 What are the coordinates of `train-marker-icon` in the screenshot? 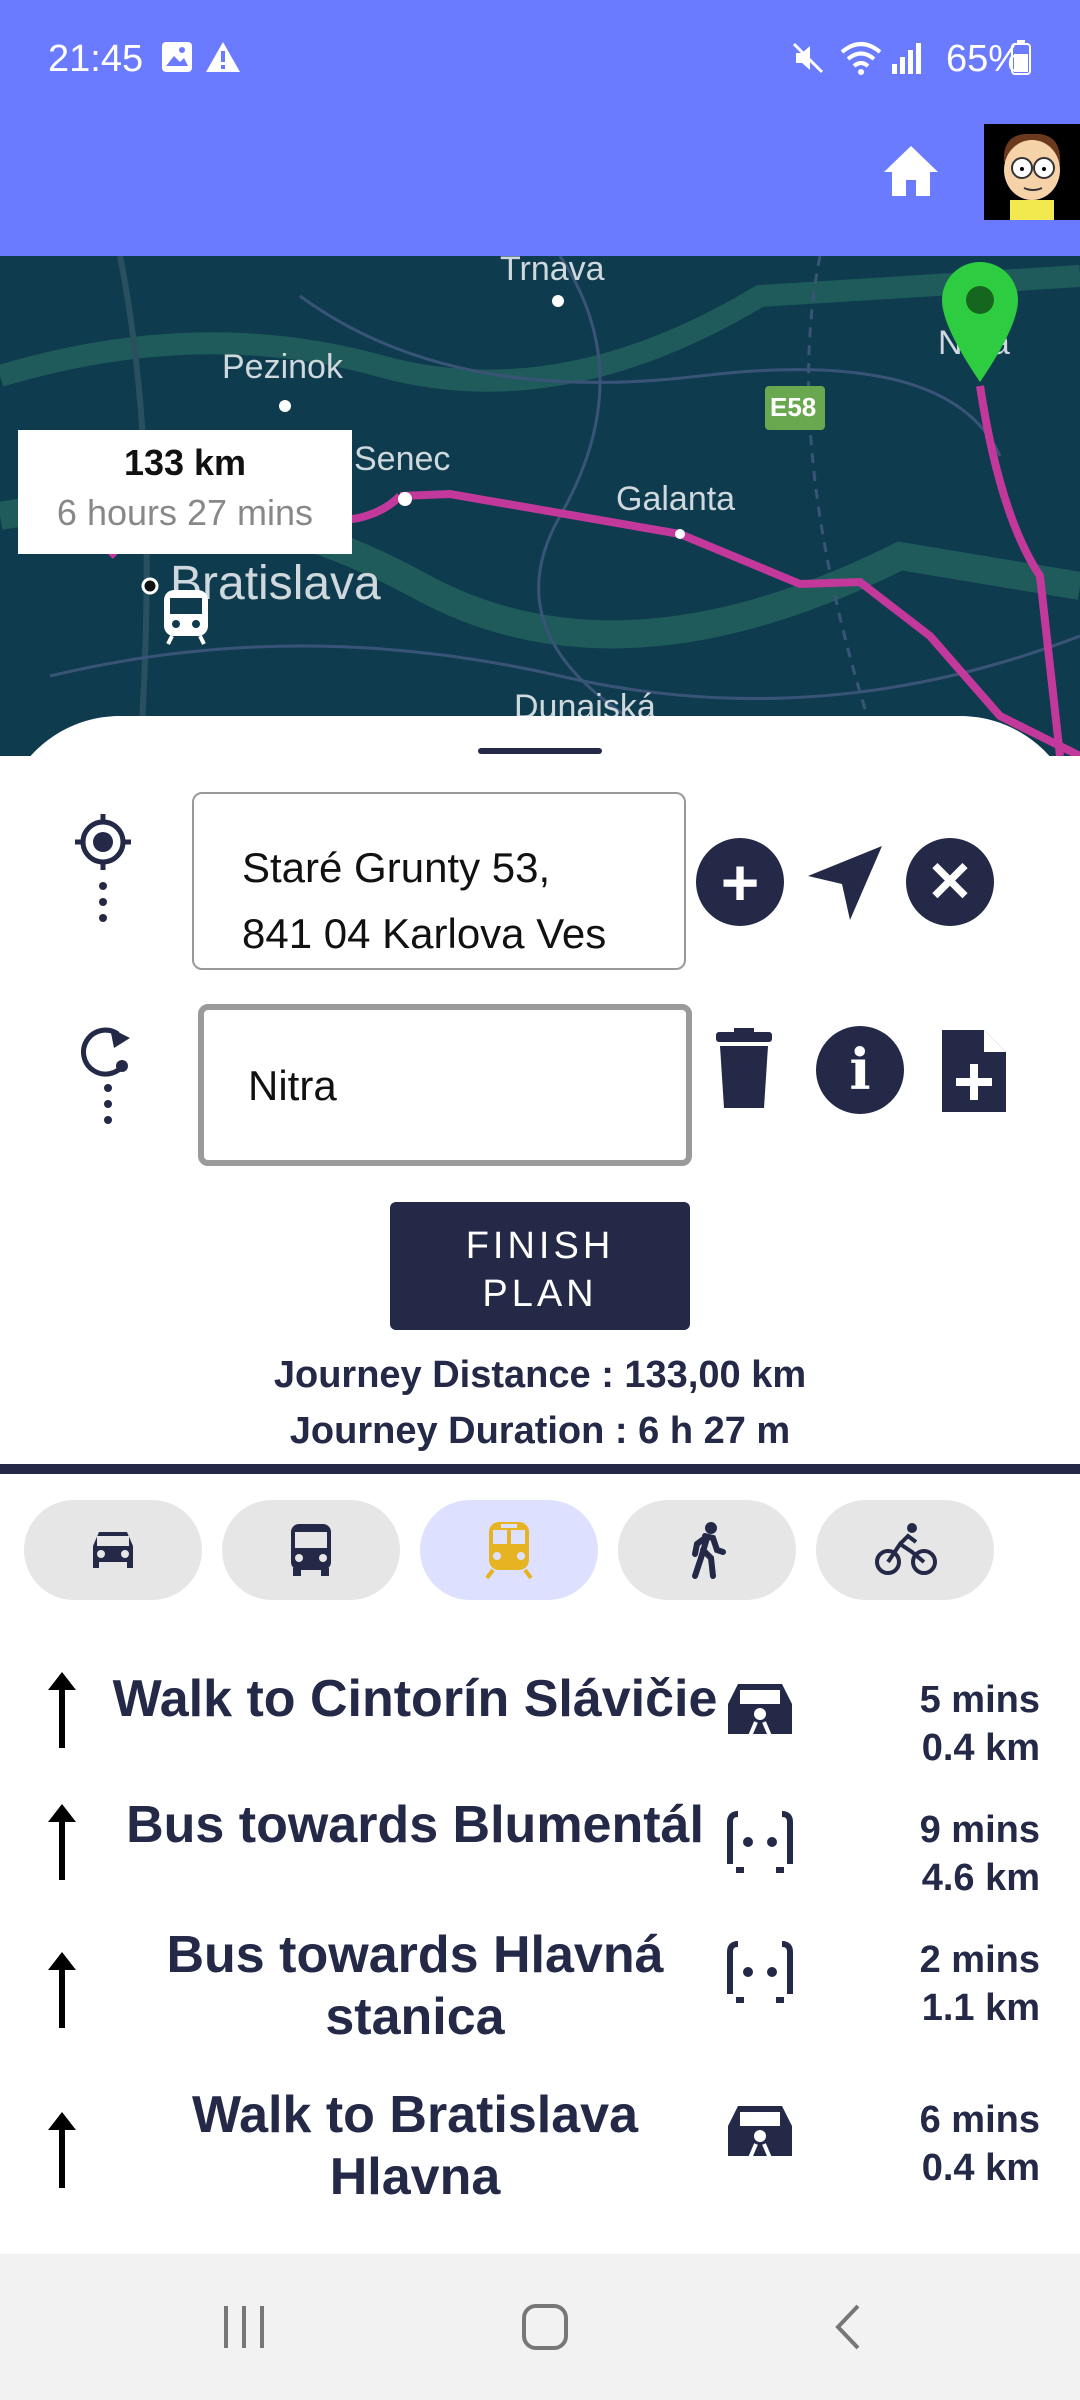 It's located at (186, 617).